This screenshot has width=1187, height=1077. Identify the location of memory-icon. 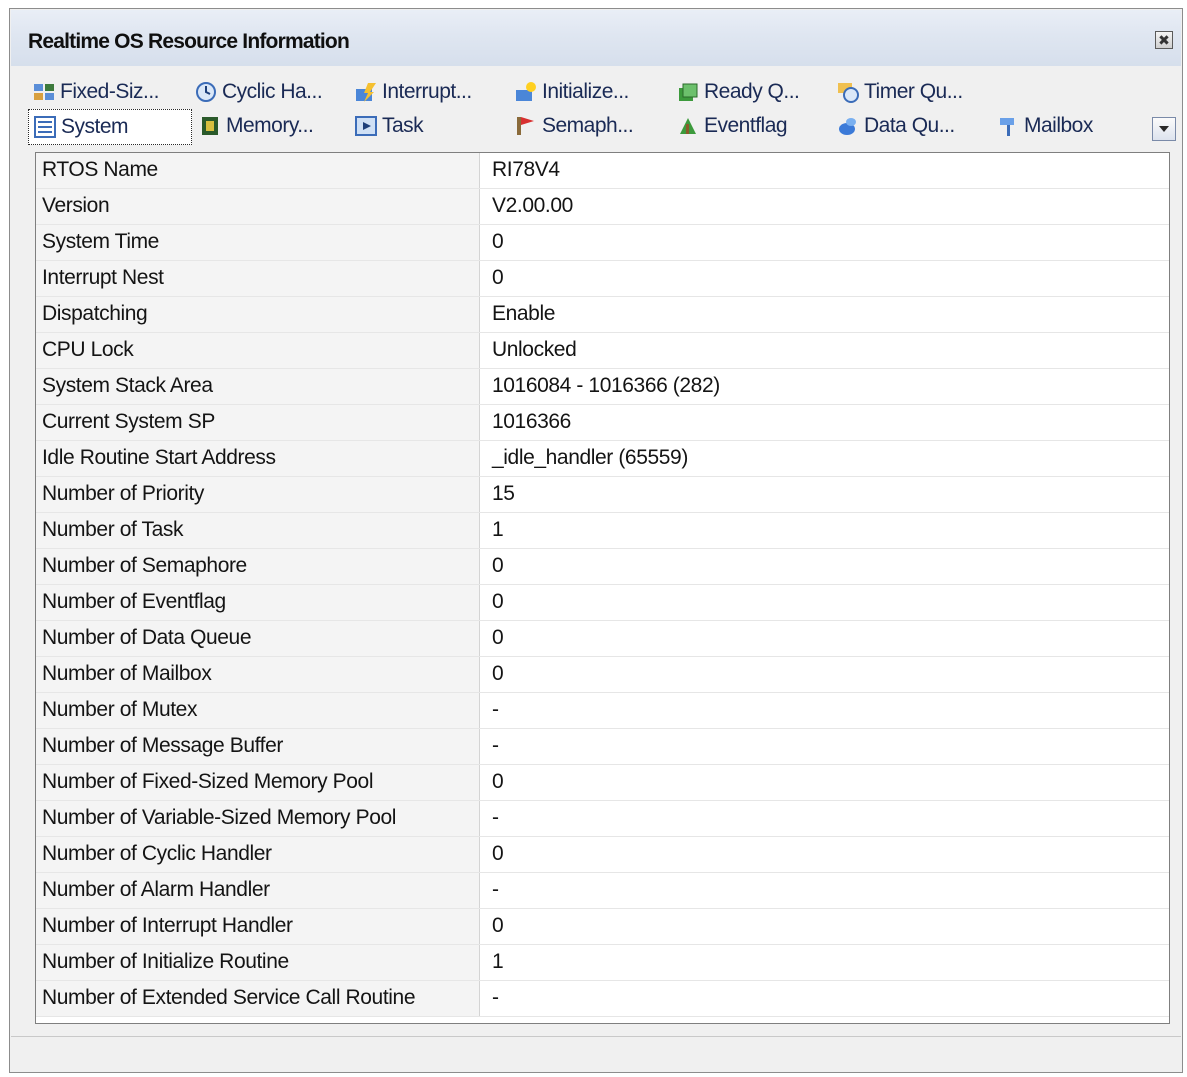
(210, 126).